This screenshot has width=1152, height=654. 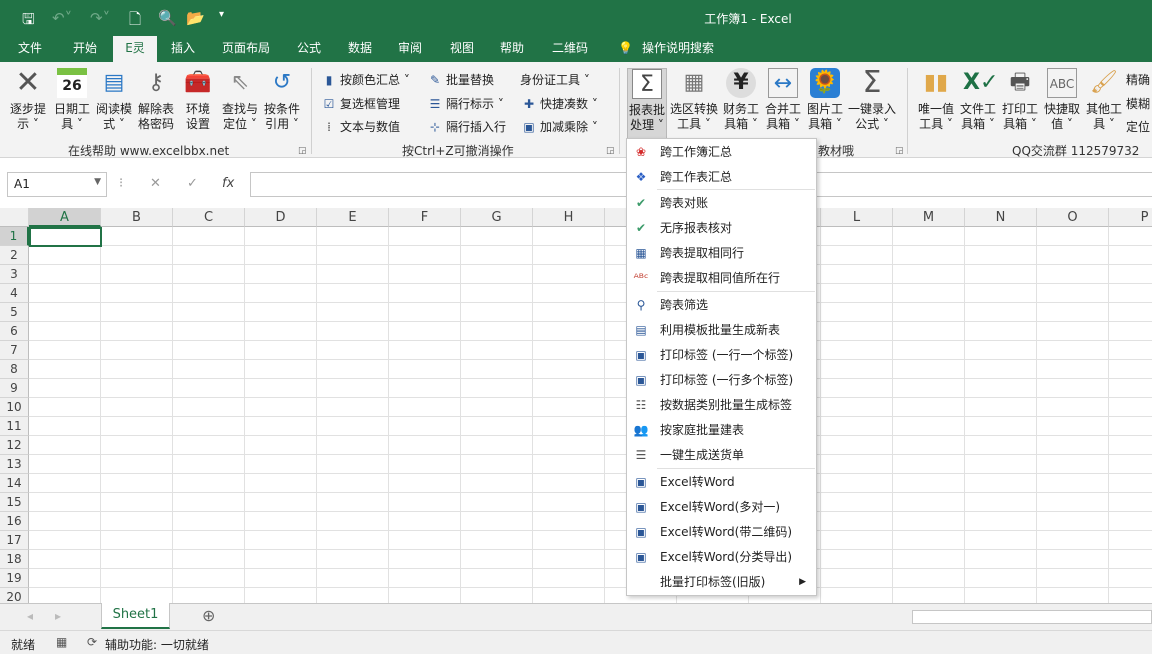 I want to click on print-toolbox-button: 🖶 打印工 具箱 ˅, so click(x=1020, y=100).